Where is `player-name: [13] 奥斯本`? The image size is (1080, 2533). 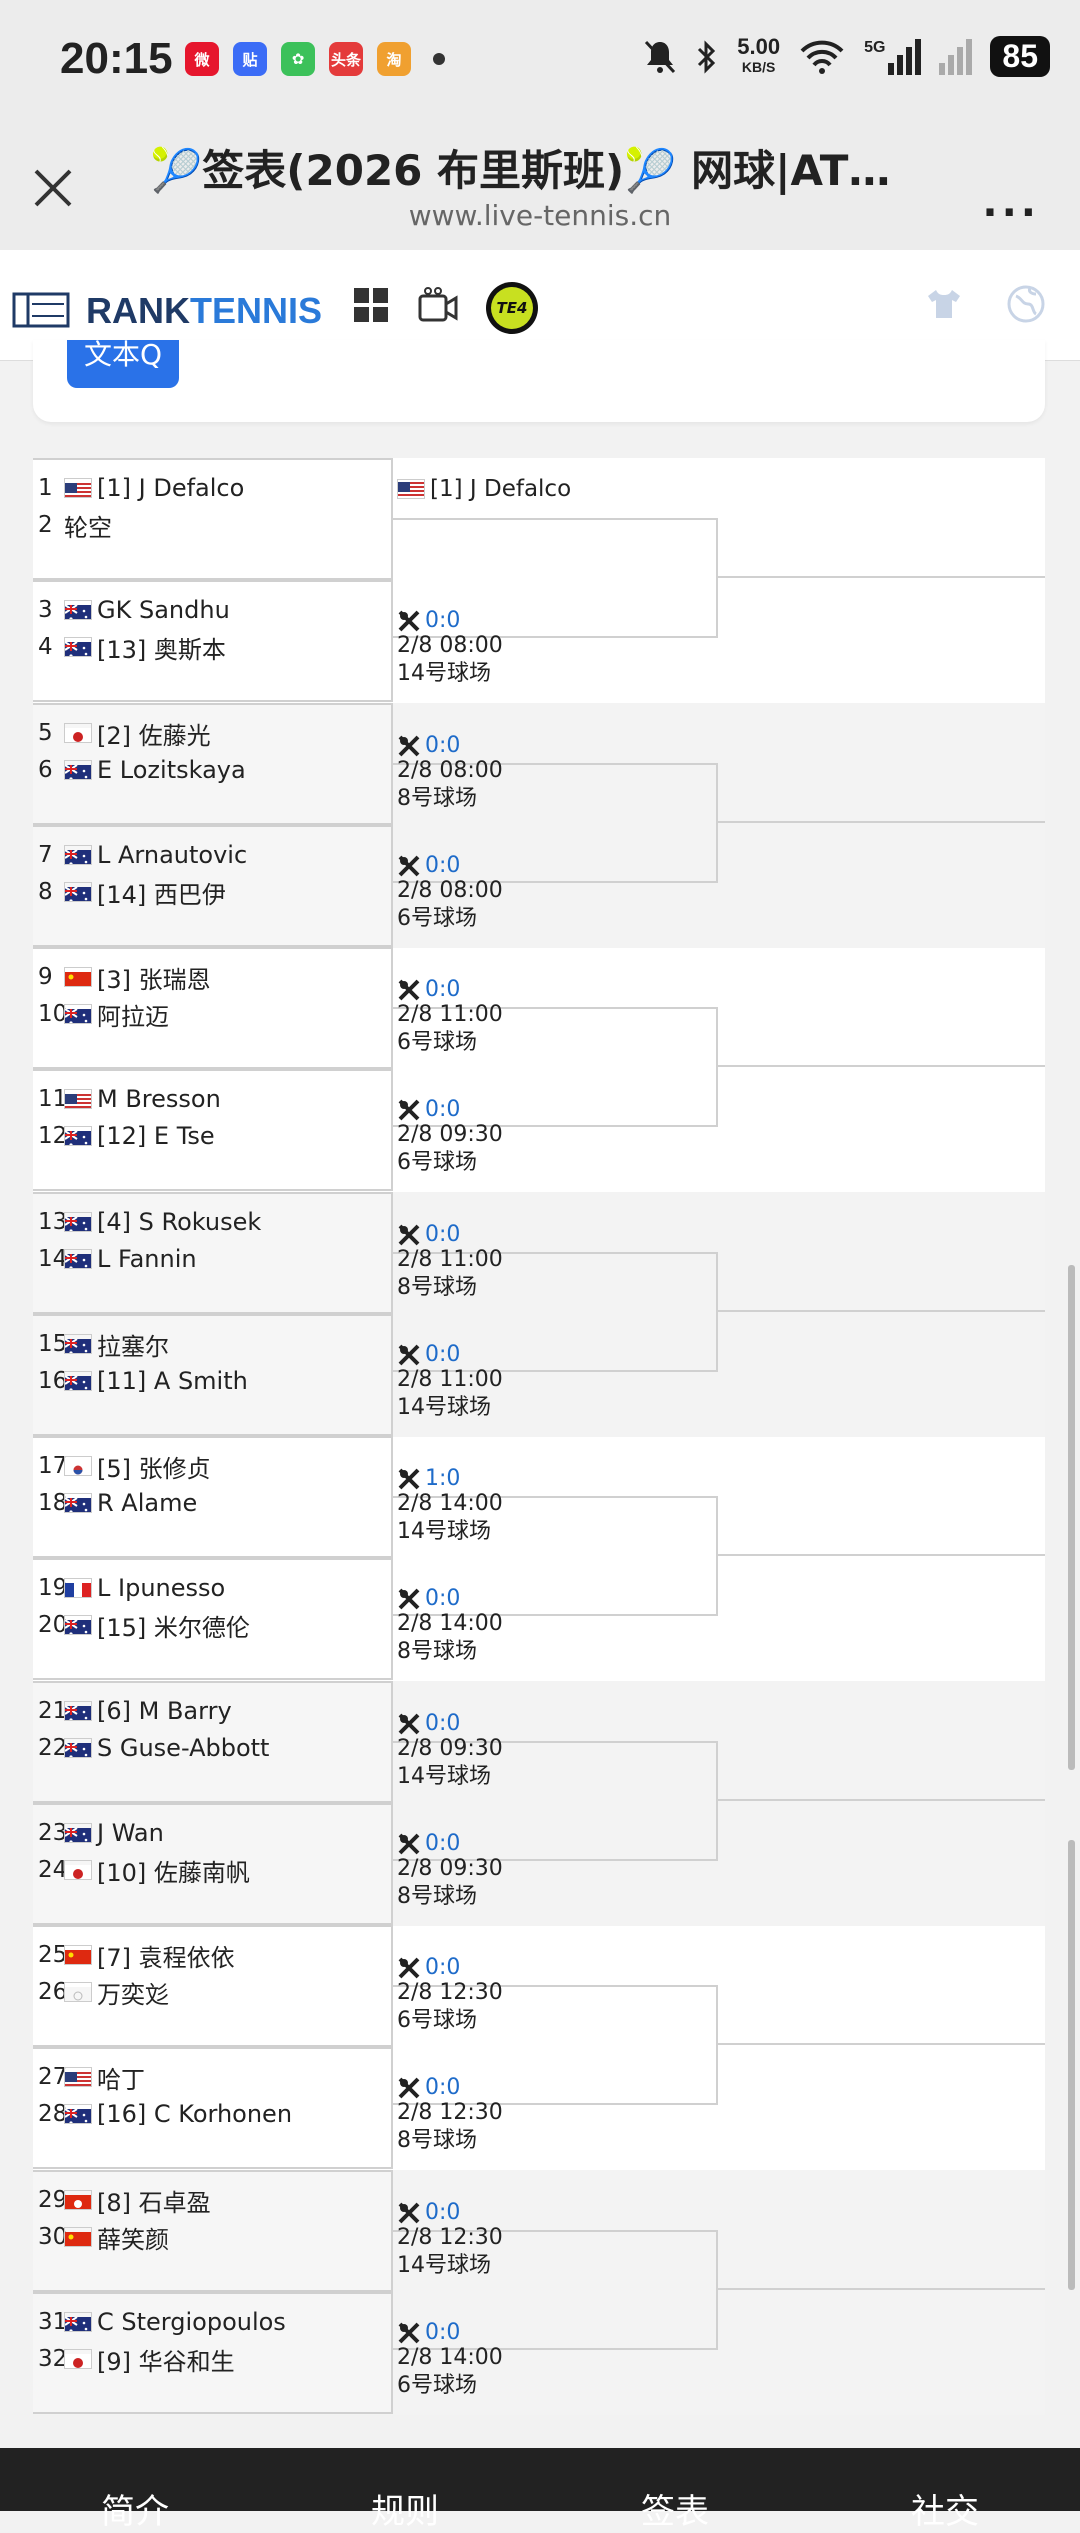
player-name: [13] 奥斯本 is located at coordinates (161, 647).